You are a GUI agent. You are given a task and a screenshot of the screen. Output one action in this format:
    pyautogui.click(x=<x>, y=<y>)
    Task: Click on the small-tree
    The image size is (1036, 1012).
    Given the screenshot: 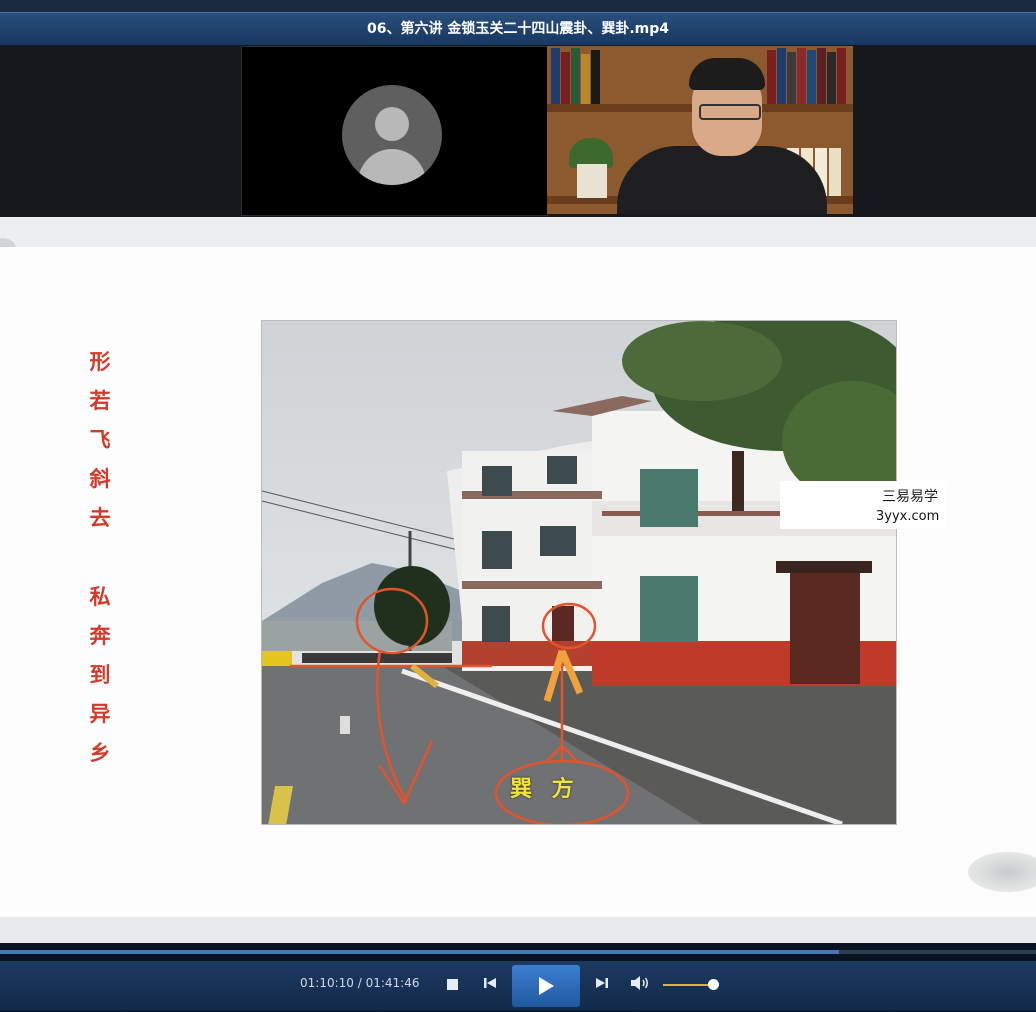 What is the action you would take?
    pyautogui.click(x=412, y=606)
    